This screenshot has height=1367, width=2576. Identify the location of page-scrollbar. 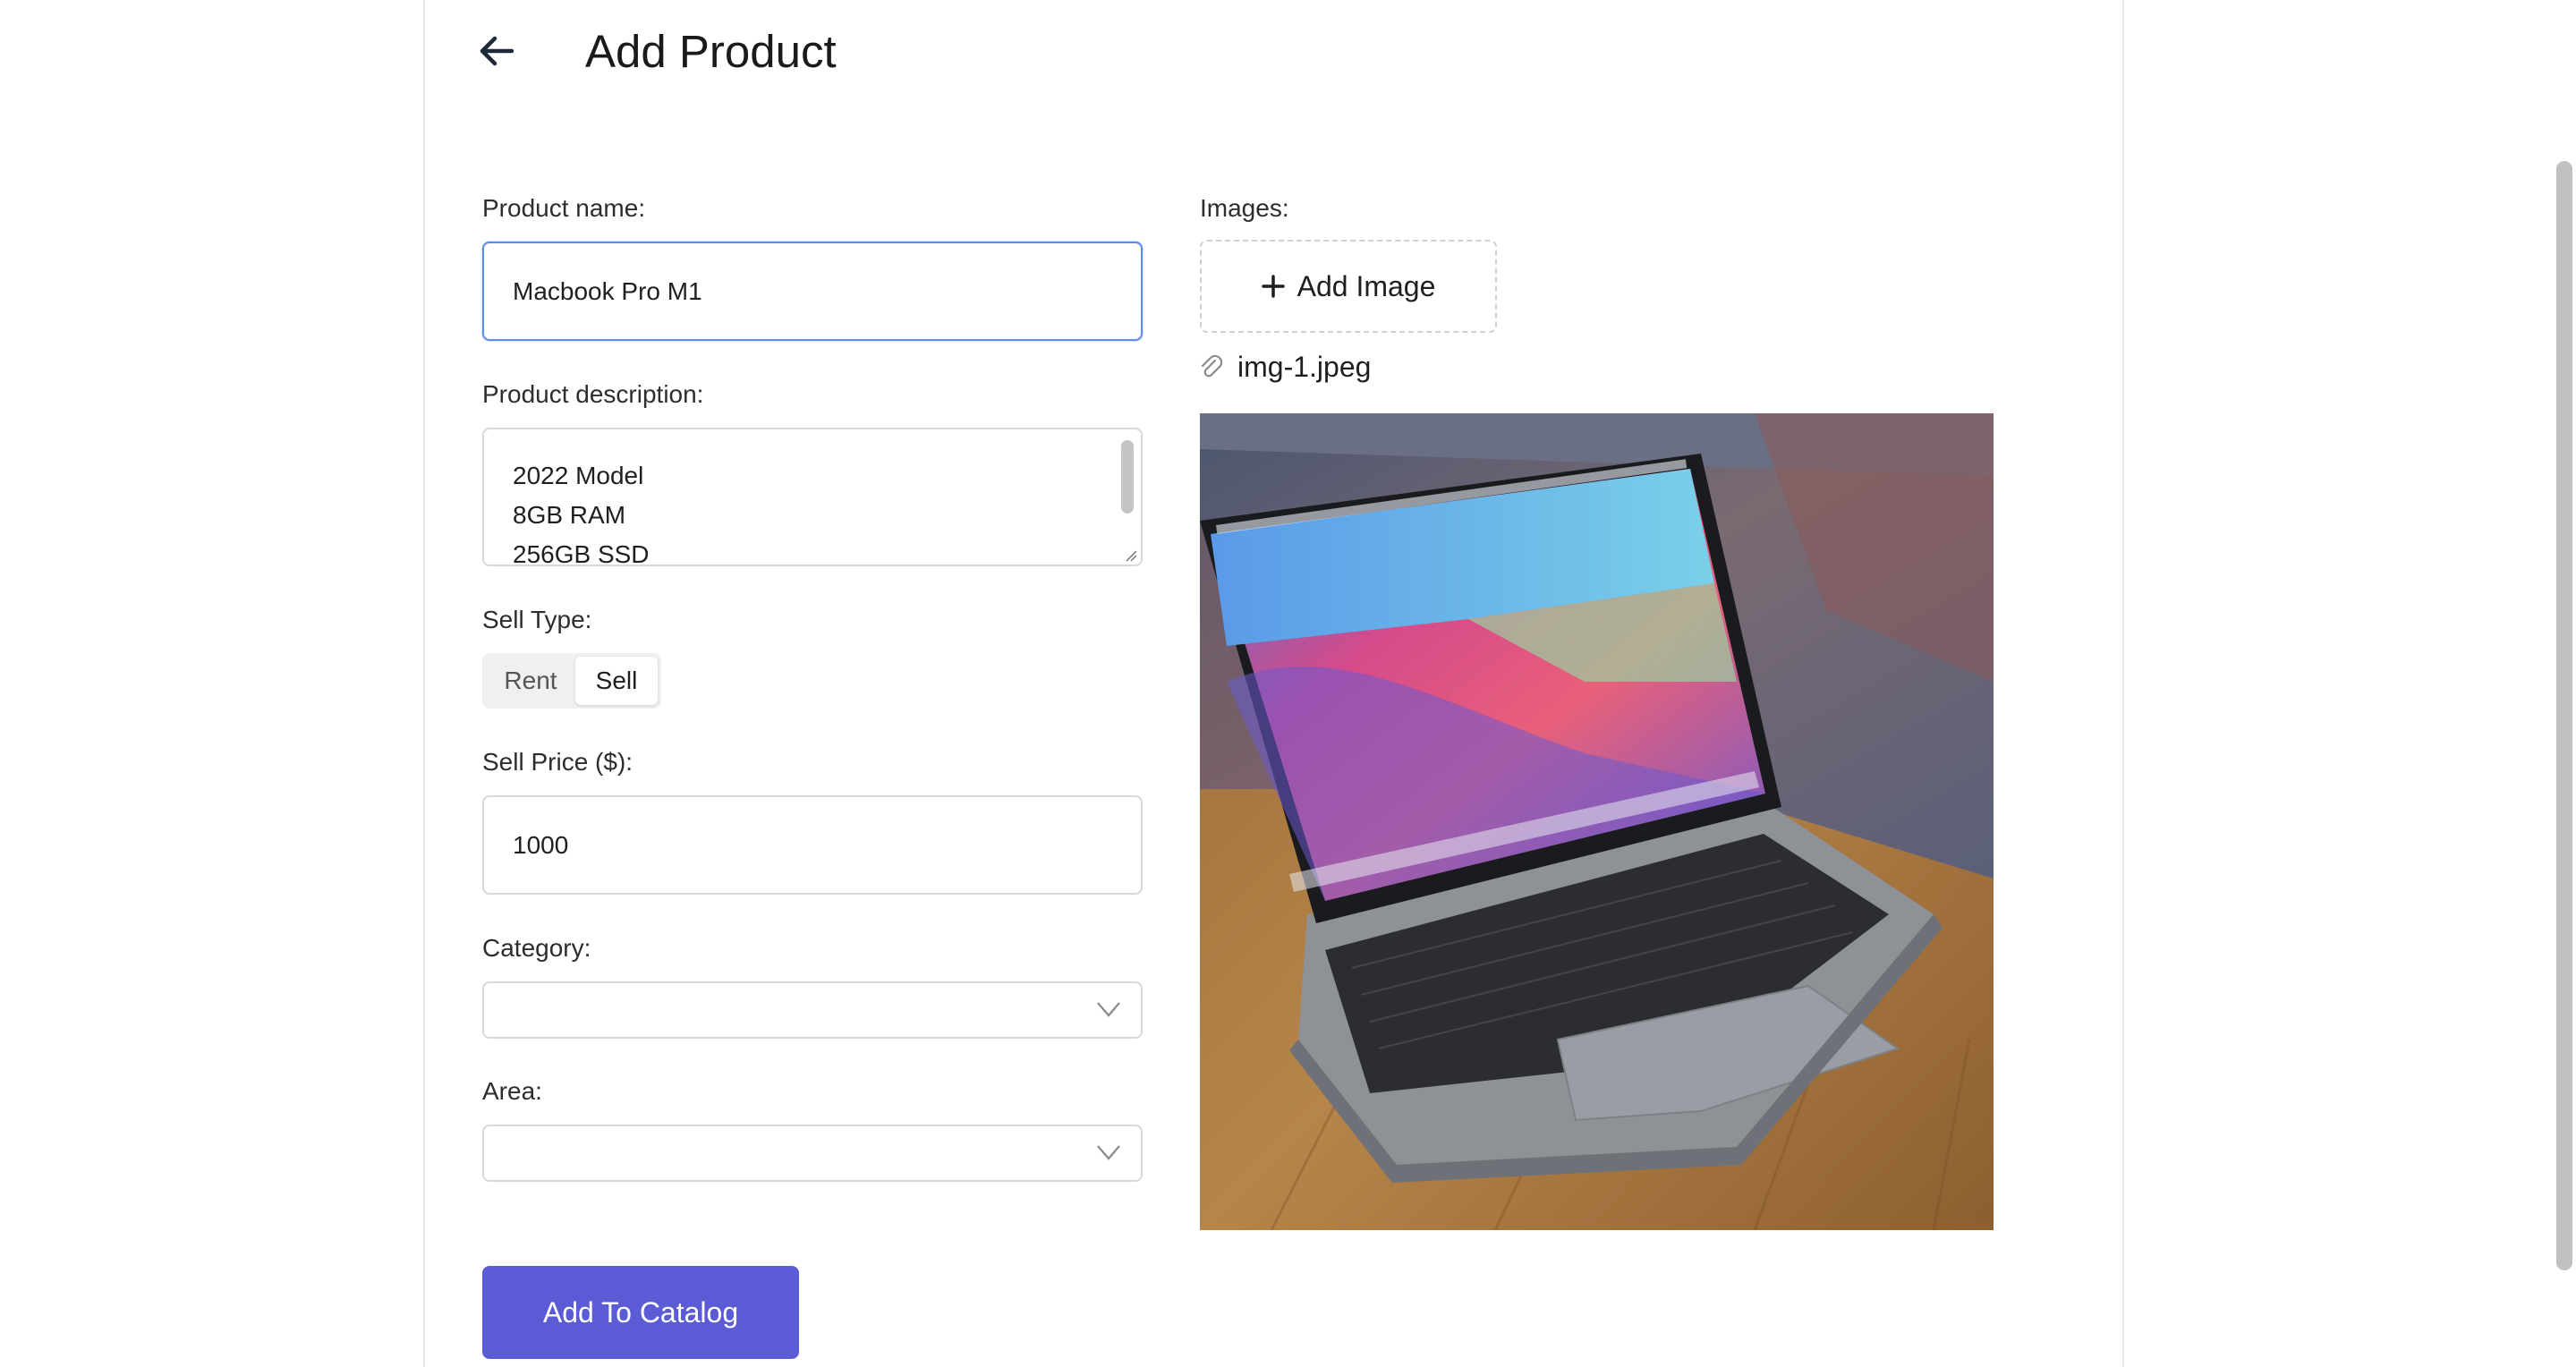
(2564, 715).